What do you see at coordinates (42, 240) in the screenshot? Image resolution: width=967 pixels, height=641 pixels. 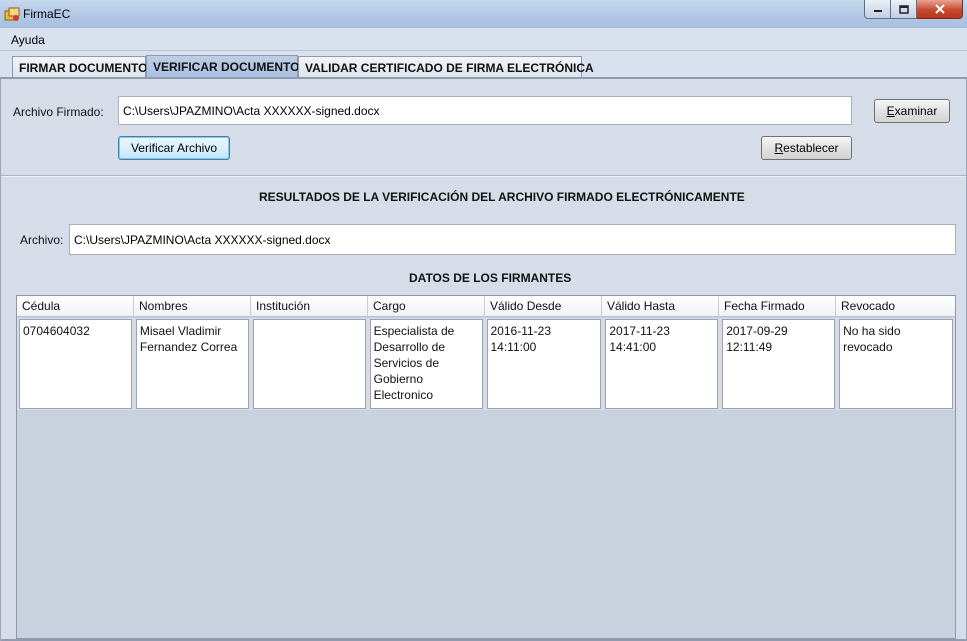 I see `archivo-label: Archivo:` at bounding box center [42, 240].